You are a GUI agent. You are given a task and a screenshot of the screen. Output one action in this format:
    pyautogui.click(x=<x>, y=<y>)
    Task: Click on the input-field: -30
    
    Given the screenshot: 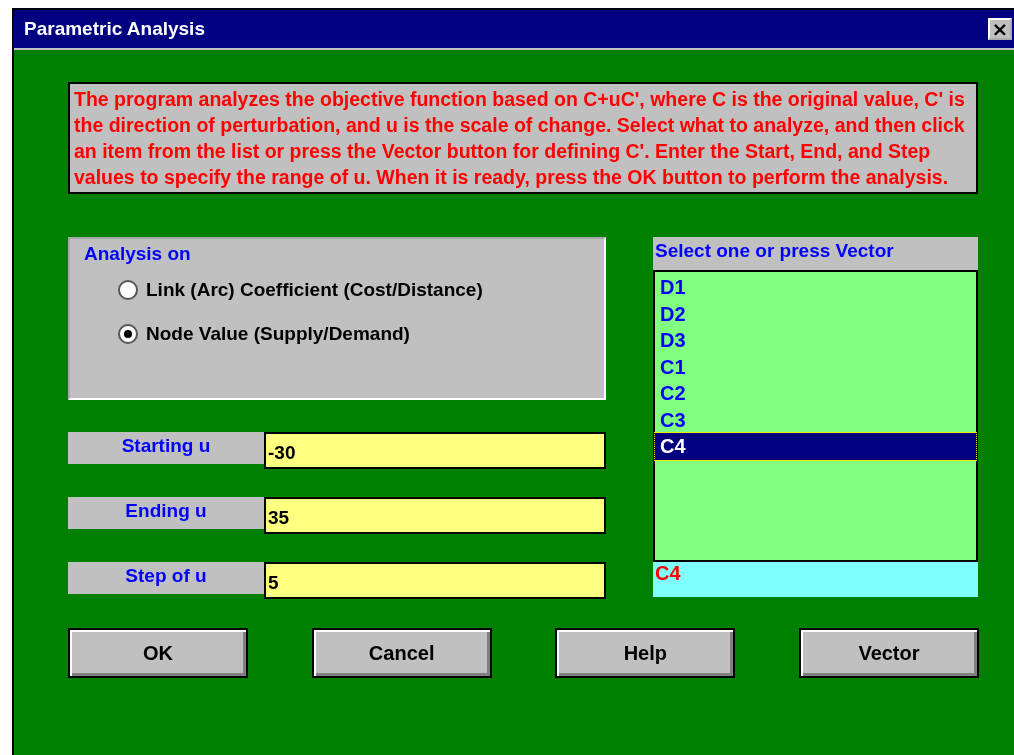 What is the action you would take?
    pyautogui.click(x=435, y=450)
    